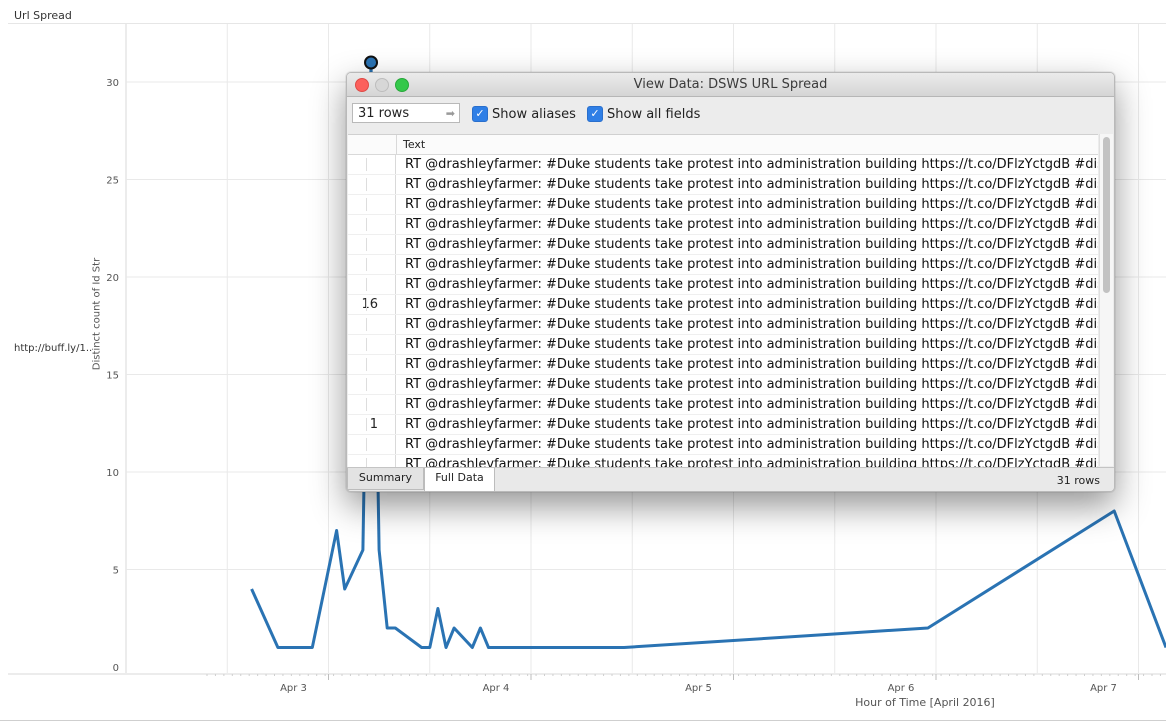 This screenshot has height=723, width=1166. Describe the element at coordinates (371, 62) in the screenshot. I see `highlighted-data-point` at that location.